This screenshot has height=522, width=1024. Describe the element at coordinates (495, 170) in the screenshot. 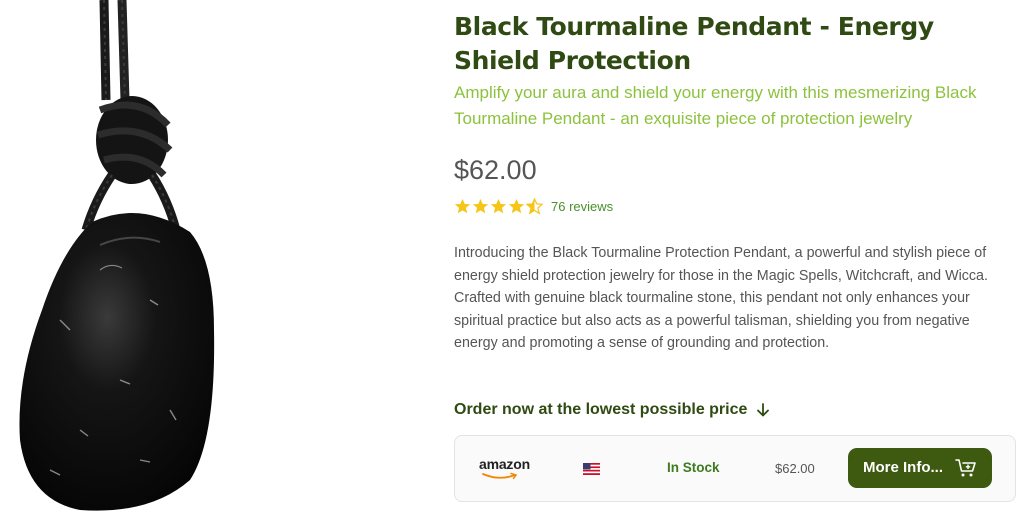

I see `product-price: $62.00` at that location.